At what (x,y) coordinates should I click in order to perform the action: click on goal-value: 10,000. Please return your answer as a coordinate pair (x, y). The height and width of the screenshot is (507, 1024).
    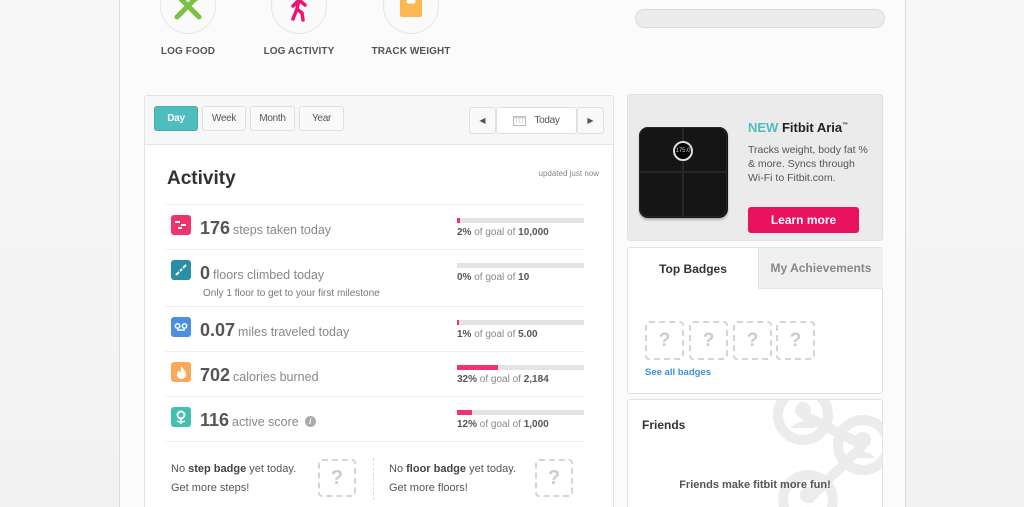
    Looking at the image, I should click on (533, 232).